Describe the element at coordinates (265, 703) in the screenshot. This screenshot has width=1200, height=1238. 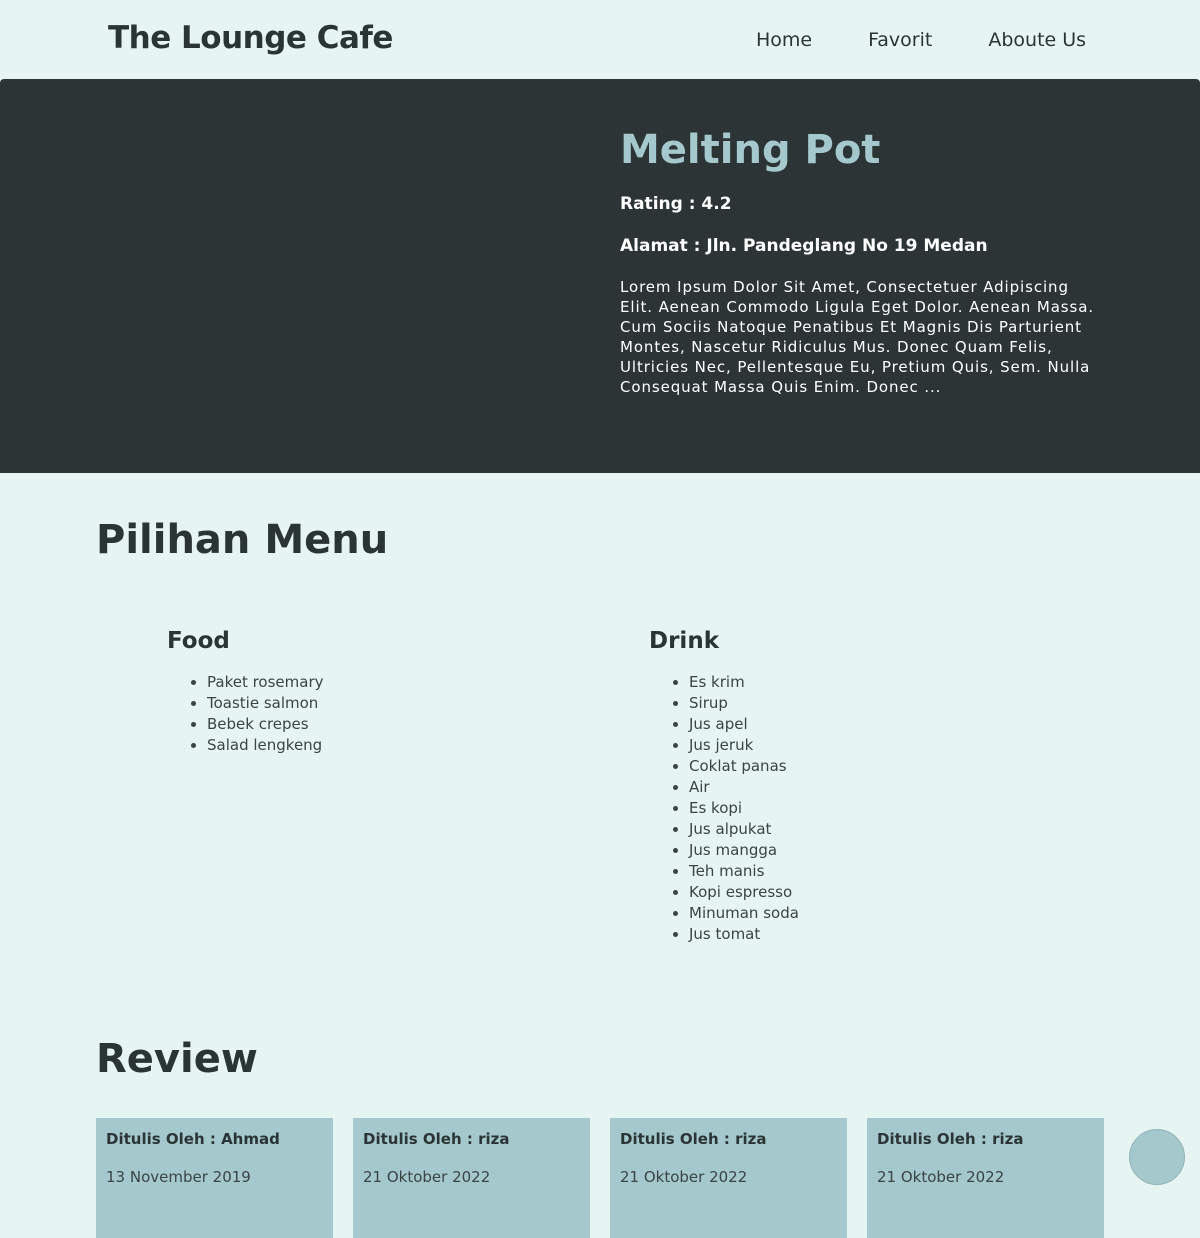
I see `menu-item: Toastie salmon` at that location.